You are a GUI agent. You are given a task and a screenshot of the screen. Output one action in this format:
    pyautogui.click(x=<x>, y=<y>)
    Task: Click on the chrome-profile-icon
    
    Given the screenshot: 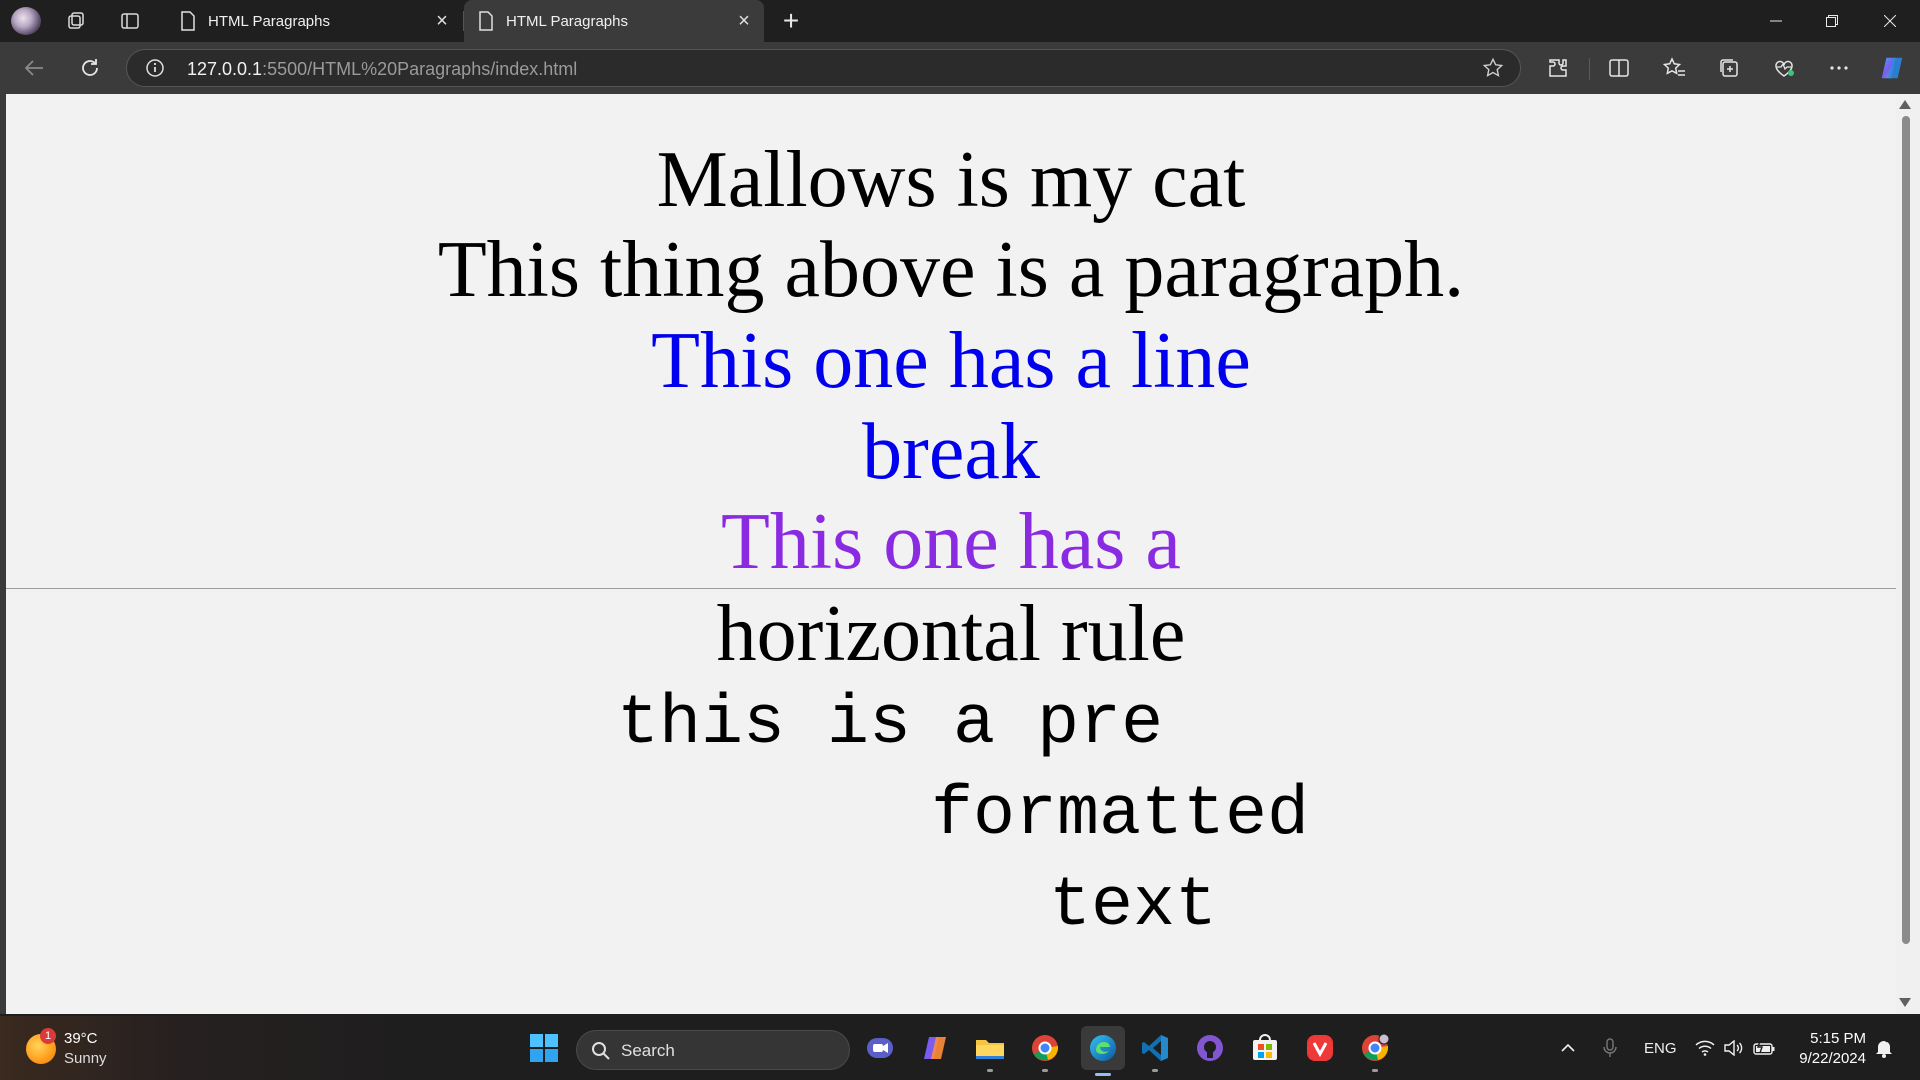 What is the action you would take?
    pyautogui.click(x=1375, y=1051)
    